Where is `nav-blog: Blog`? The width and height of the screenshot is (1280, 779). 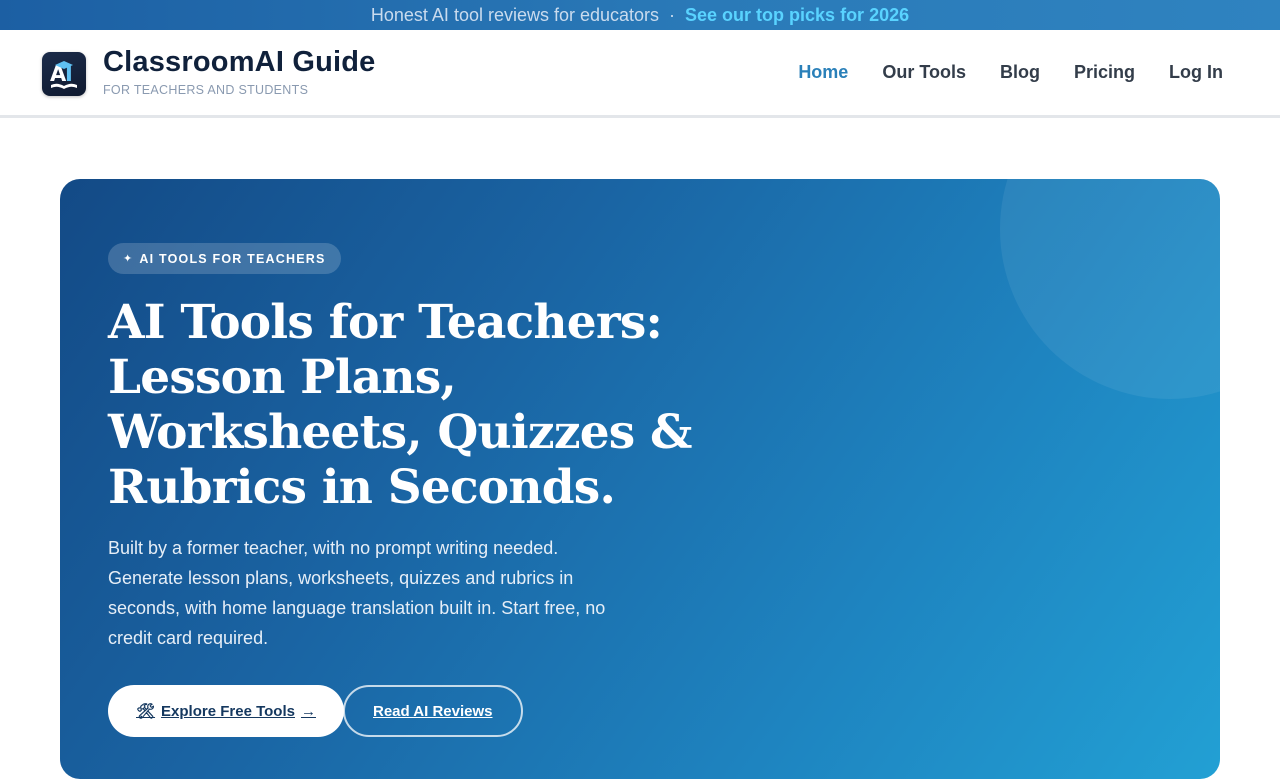
nav-blog: Blog is located at coordinates (1020, 72).